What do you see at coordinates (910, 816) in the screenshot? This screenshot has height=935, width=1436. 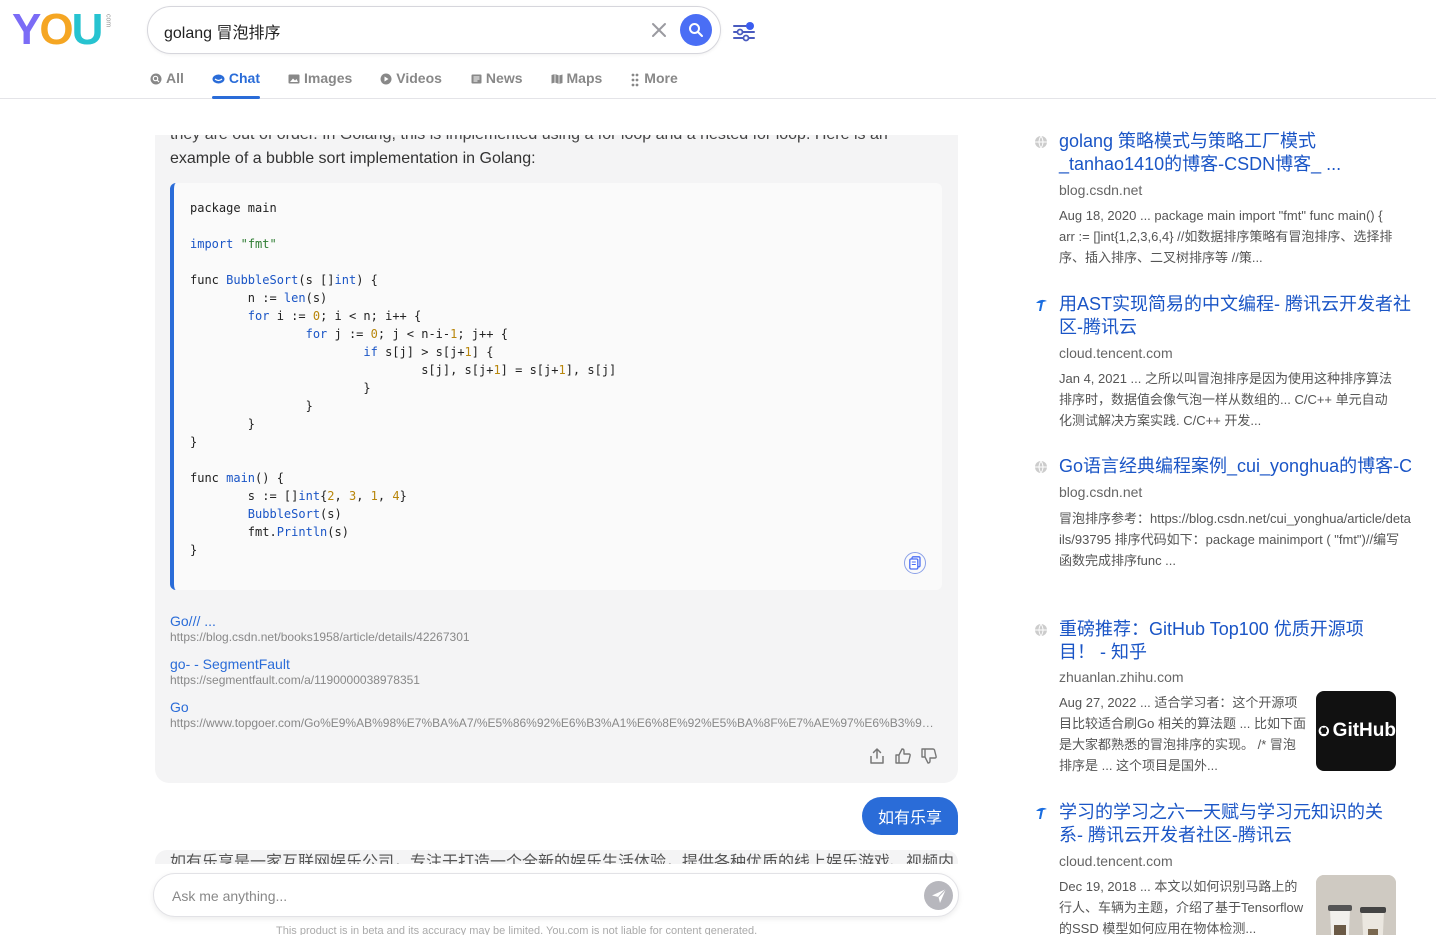 I see `user-message-bubble: 如有乐享` at bounding box center [910, 816].